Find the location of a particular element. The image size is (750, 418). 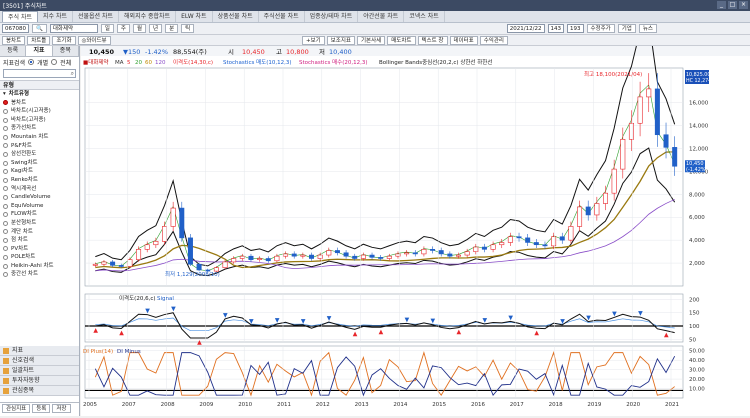

period-month-button: 월 is located at coordinates (139, 28).